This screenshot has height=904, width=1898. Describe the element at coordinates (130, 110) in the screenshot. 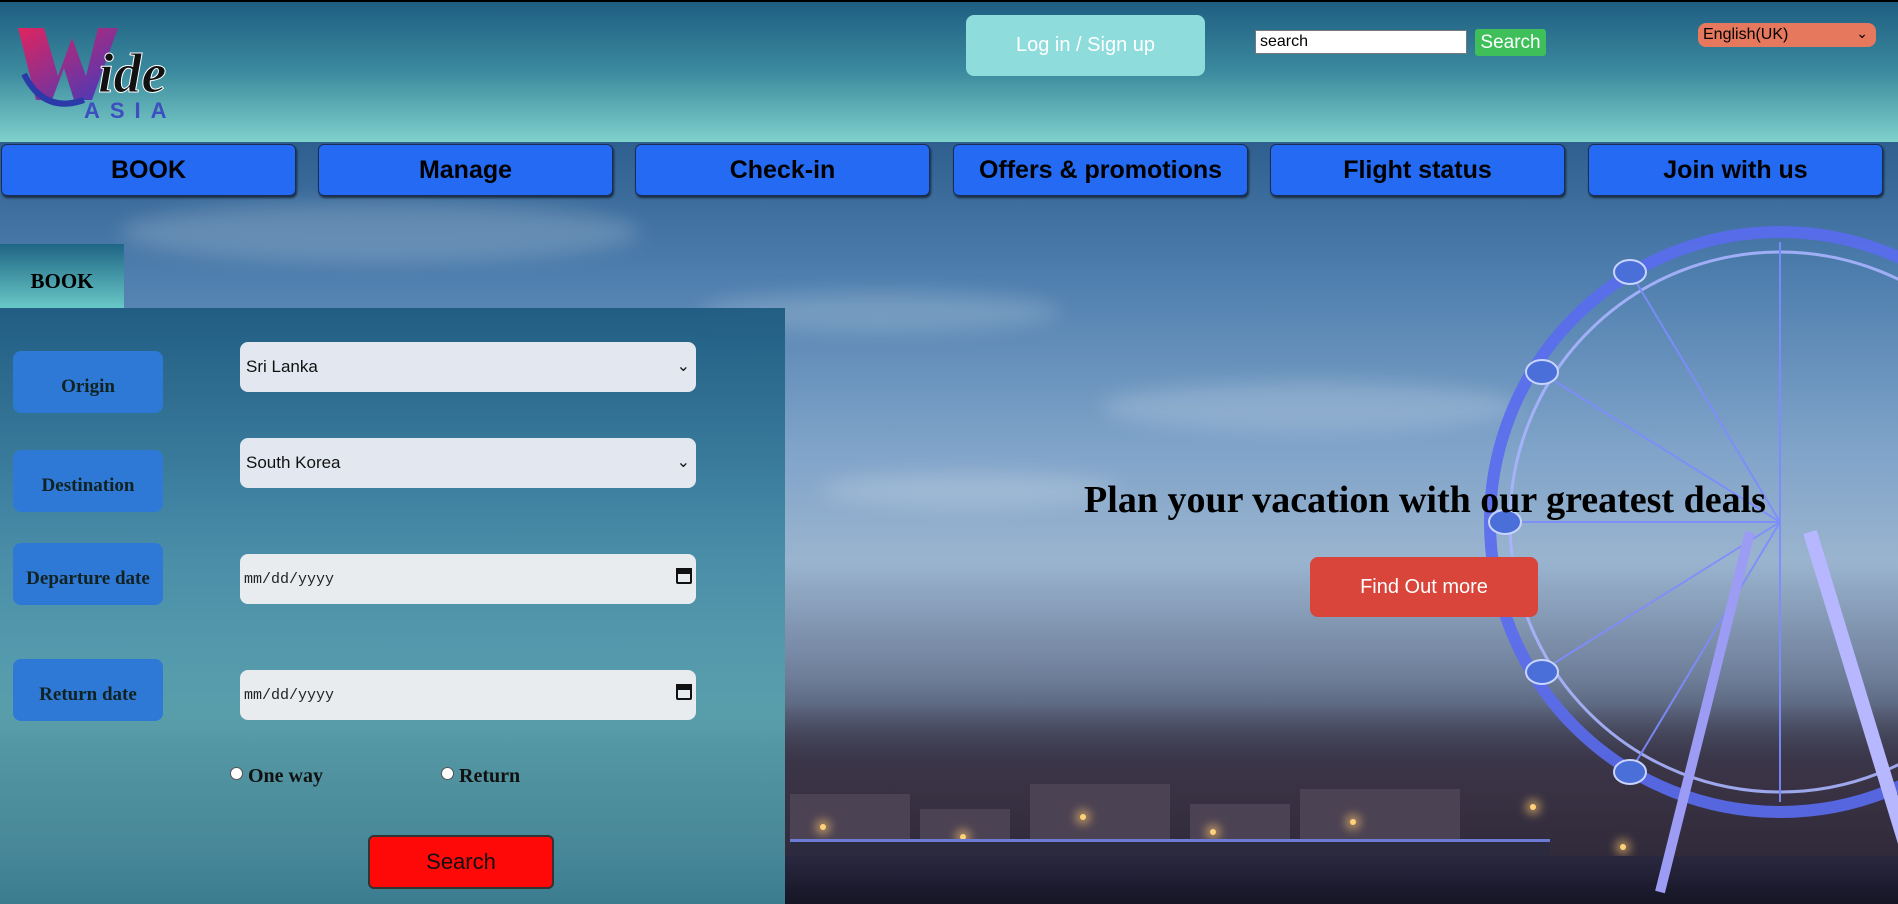

I see `svg-text: ASIA` at that location.